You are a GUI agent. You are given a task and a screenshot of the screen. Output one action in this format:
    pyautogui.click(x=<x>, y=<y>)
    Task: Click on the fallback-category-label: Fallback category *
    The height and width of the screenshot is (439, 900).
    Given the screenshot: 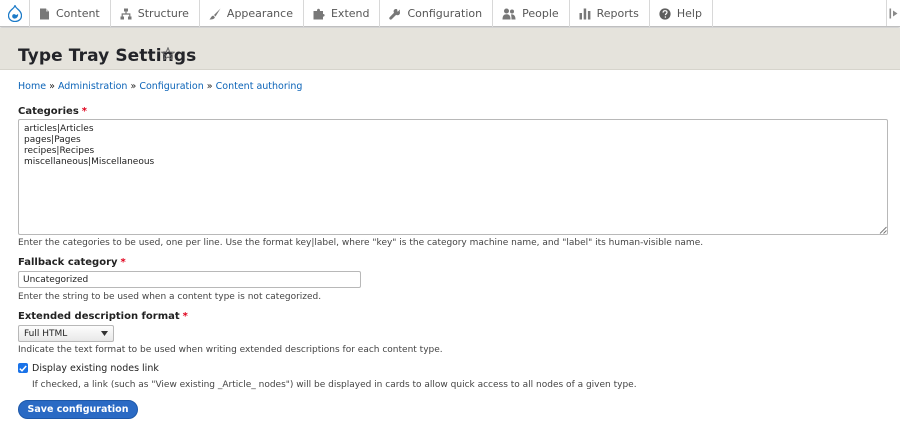 What is the action you would take?
    pyautogui.click(x=72, y=262)
    